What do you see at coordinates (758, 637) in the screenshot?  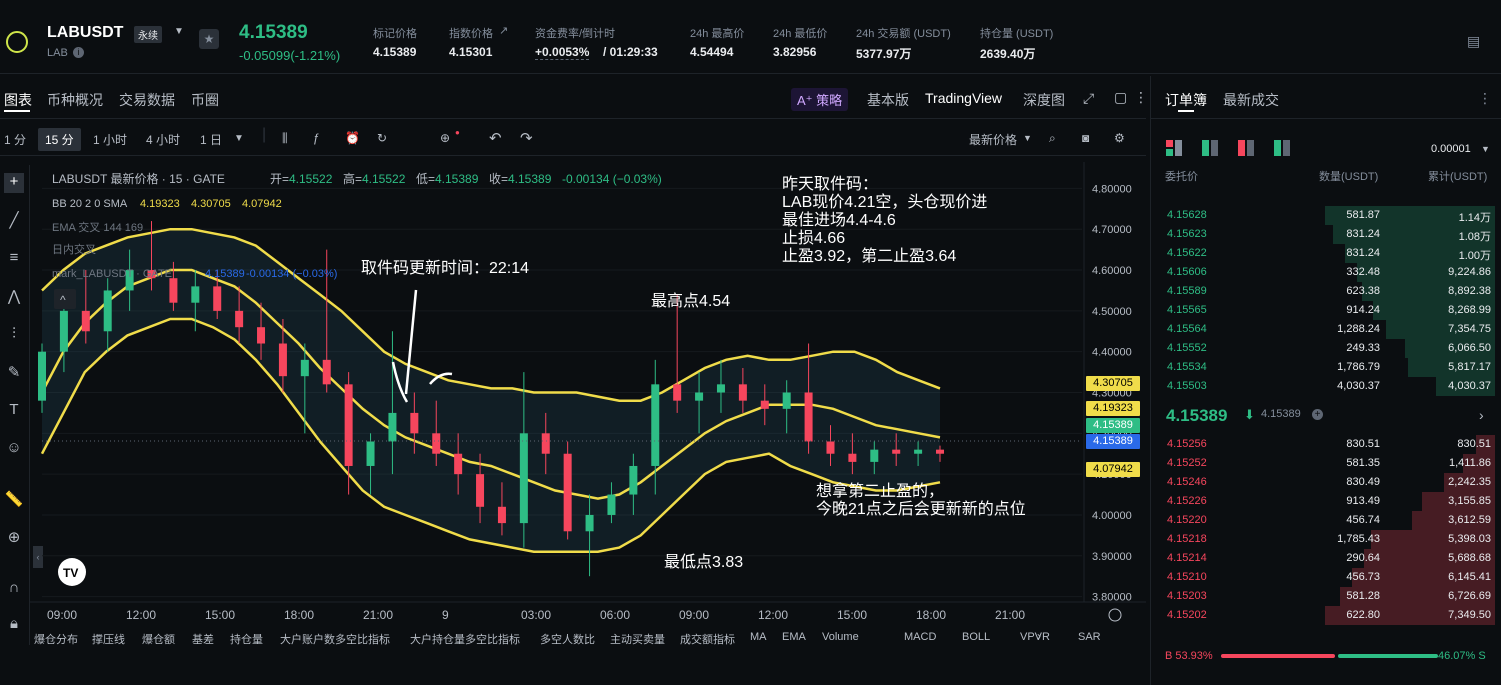 I see `indicator-item: MA` at bounding box center [758, 637].